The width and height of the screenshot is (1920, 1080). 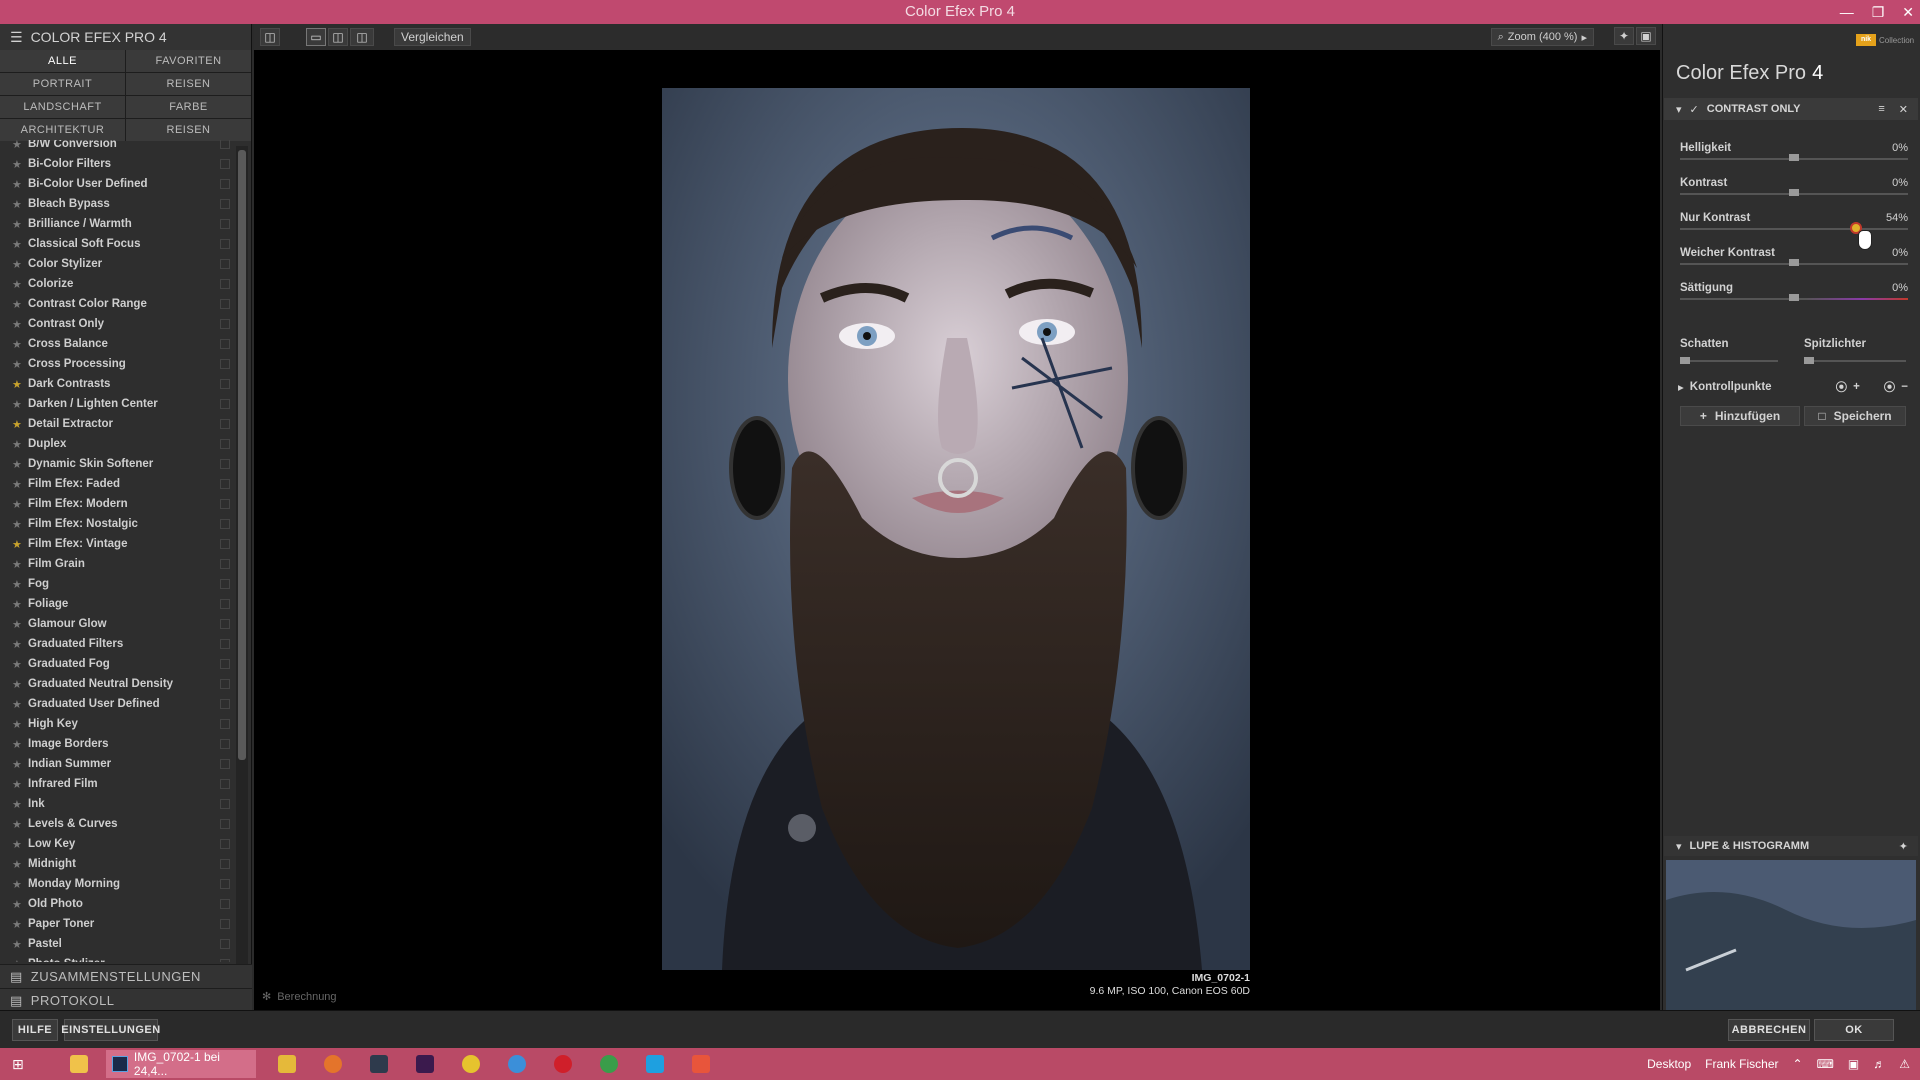 What do you see at coordinates (1825, 1064) in the screenshot?
I see `keyboard-icon: ⌨` at bounding box center [1825, 1064].